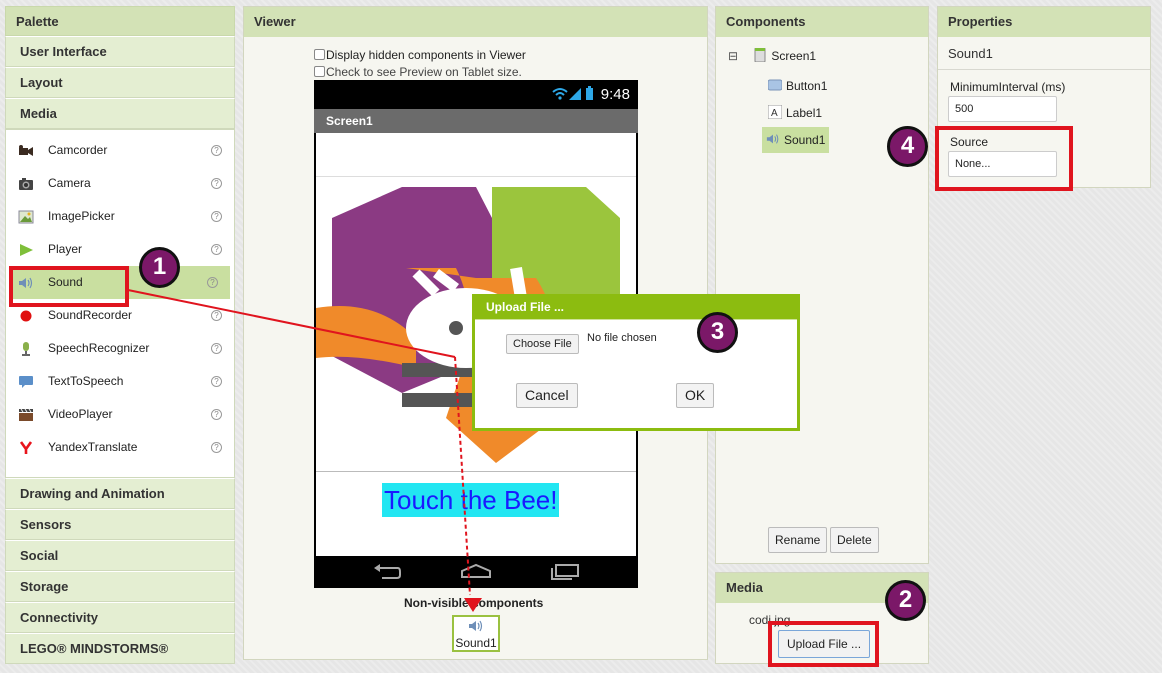 The width and height of the screenshot is (1162, 673). I want to click on tablet-preview-checkbox: Check to see Preview on Tablet size., so click(418, 72).